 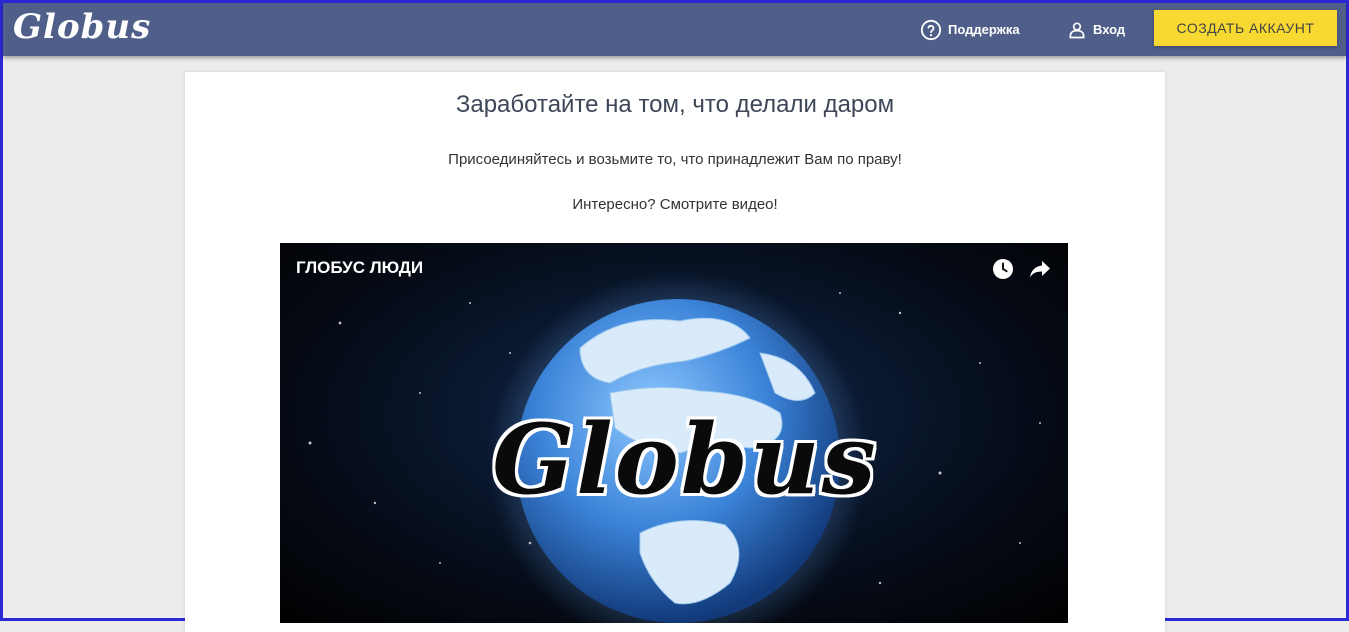 What do you see at coordinates (931, 29) in the screenshot?
I see `help-circle-icon` at bounding box center [931, 29].